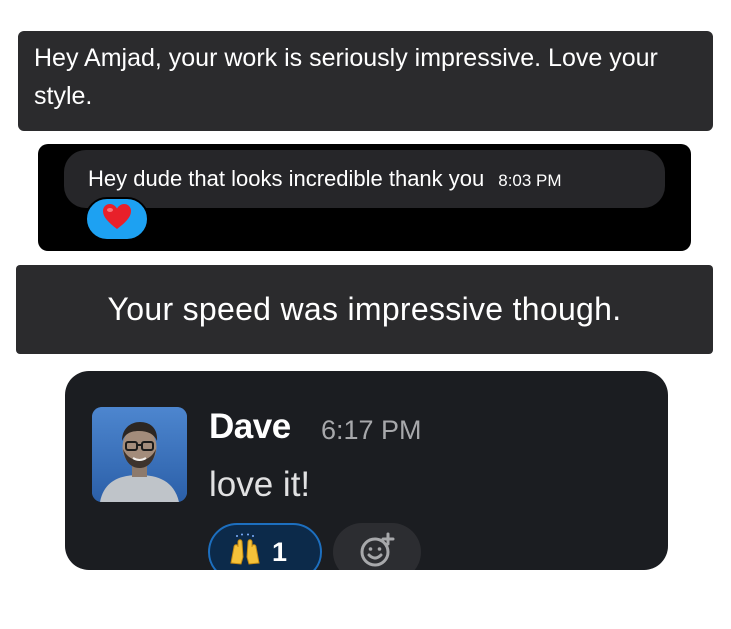 The image size is (731, 629). What do you see at coordinates (265, 546) in the screenshot?
I see `reaction-chip: 1` at bounding box center [265, 546].